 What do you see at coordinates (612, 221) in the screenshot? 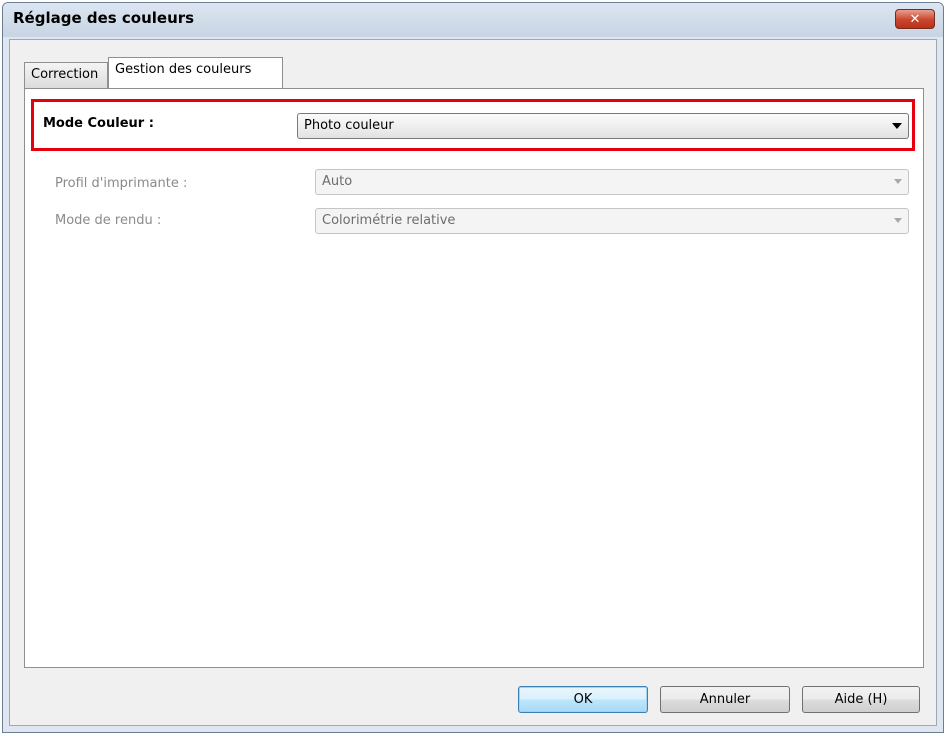
I see `rendering-intent-dropdown: Colorimétrie relative` at bounding box center [612, 221].